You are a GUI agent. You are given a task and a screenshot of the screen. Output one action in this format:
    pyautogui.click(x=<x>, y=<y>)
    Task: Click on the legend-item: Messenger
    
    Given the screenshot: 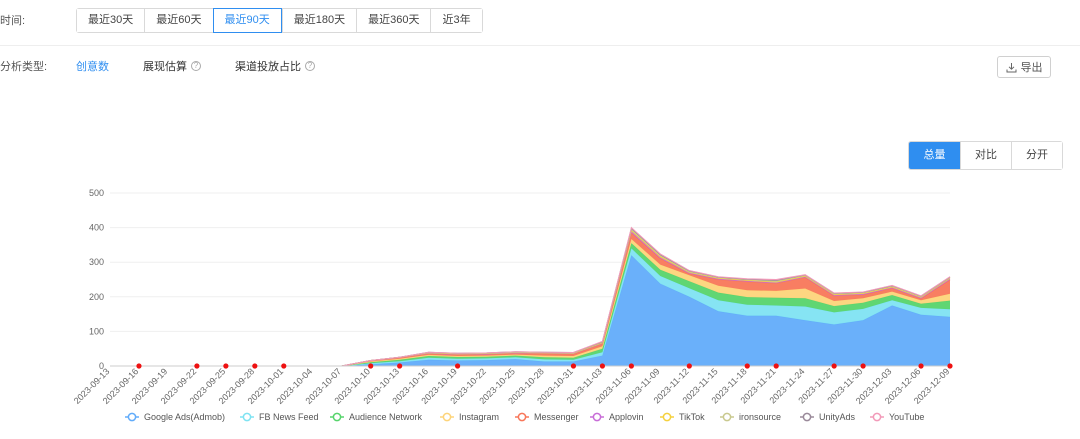 What is the action you would take?
    pyautogui.click(x=547, y=417)
    